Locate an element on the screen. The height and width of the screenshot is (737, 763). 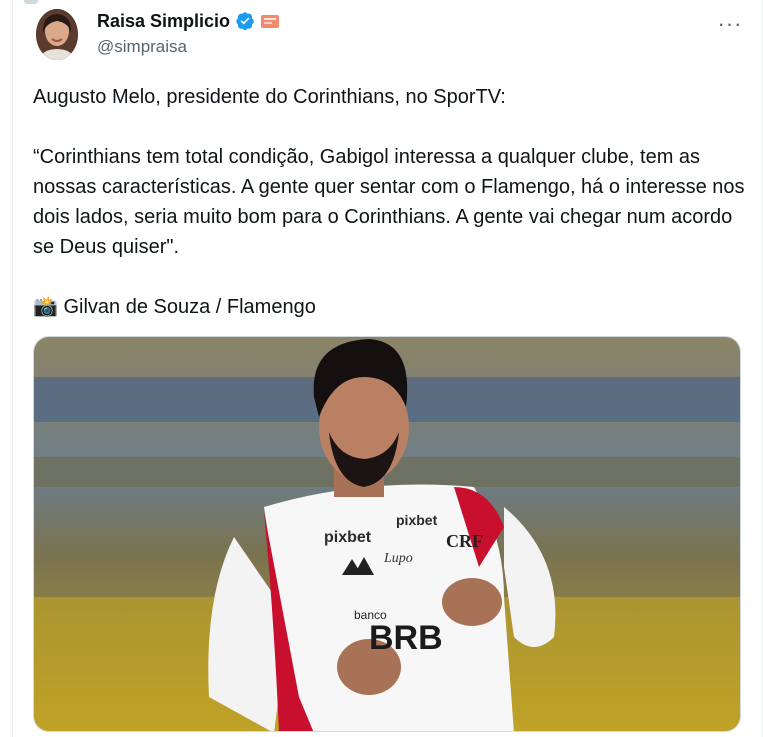
more-icon: ··· is located at coordinates (730, 23).